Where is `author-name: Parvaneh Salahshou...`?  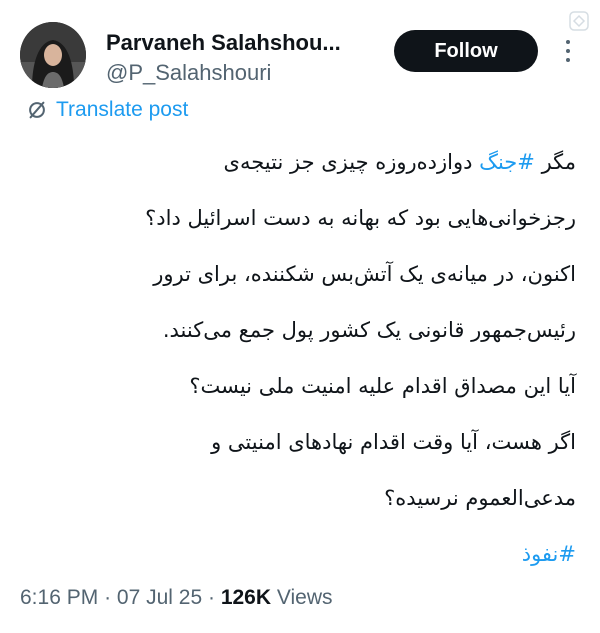 author-name: Parvaneh Salahshou... is located at coordinates (223, 43).